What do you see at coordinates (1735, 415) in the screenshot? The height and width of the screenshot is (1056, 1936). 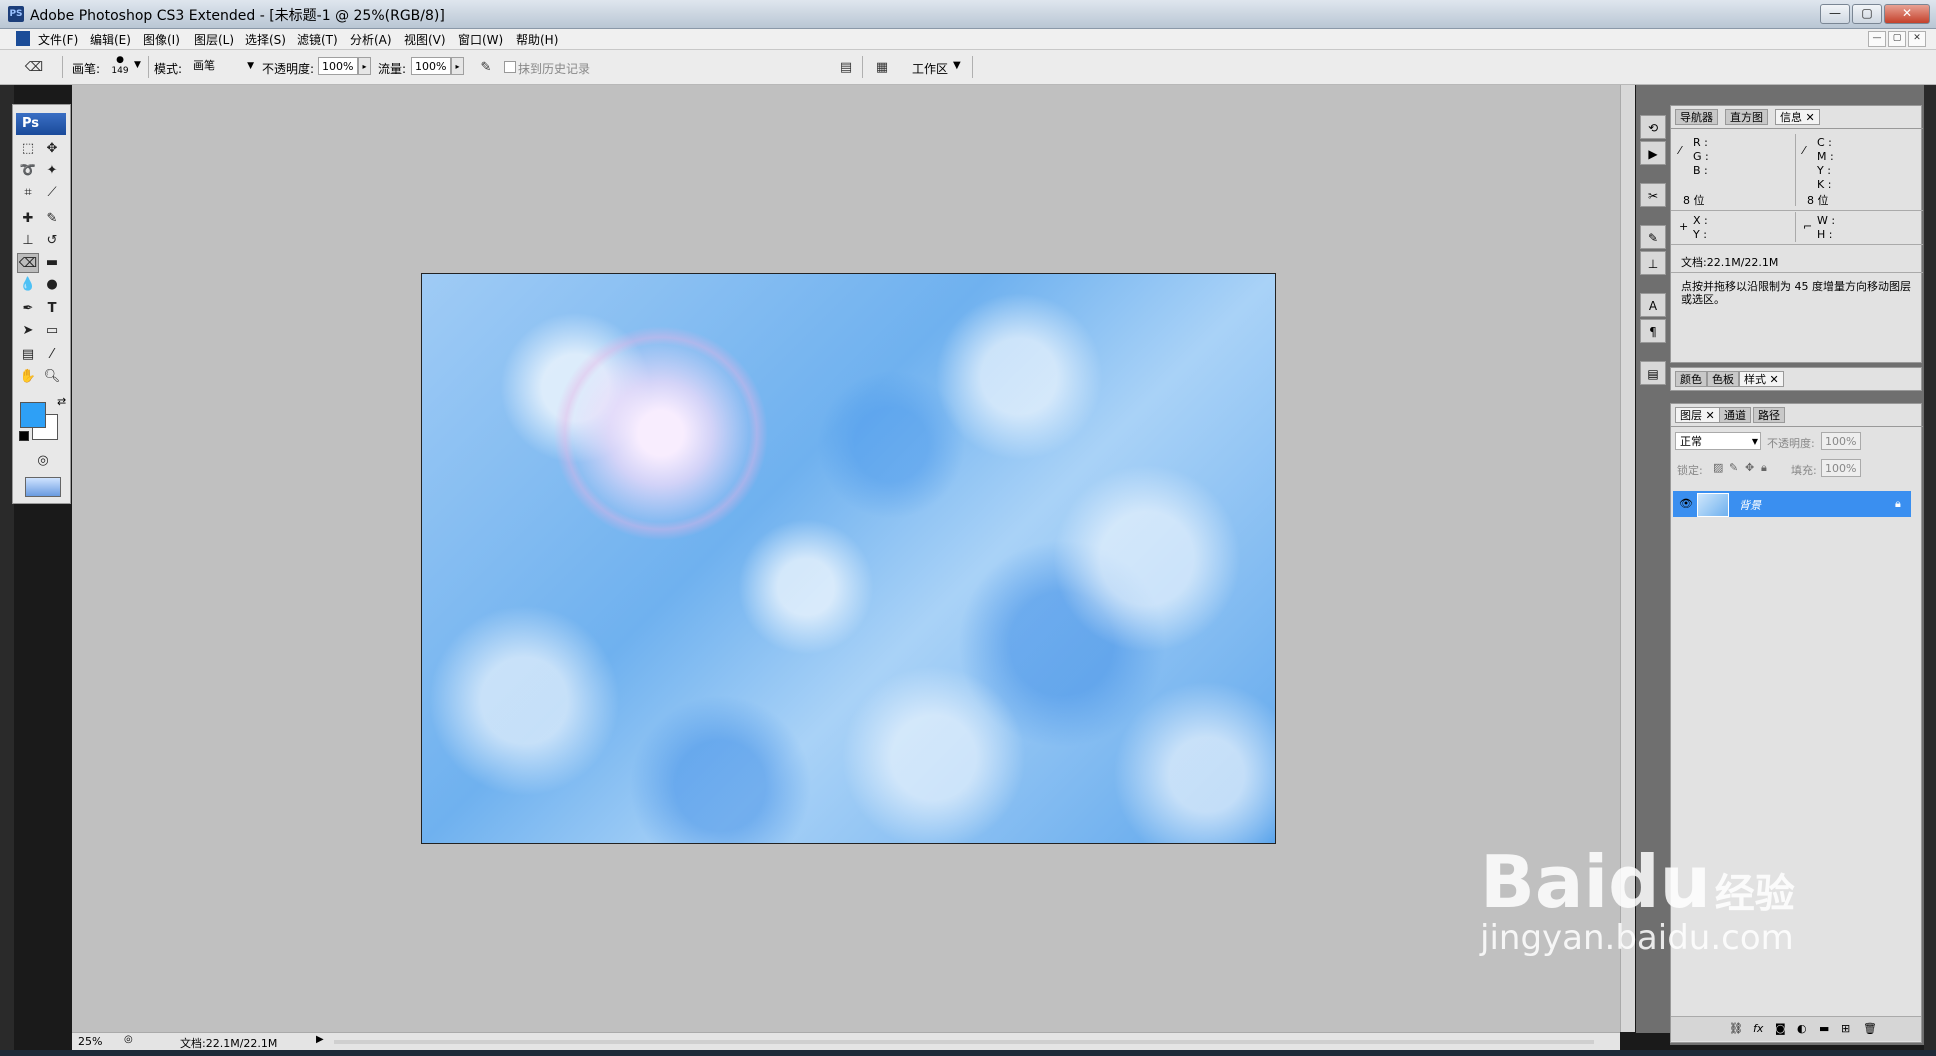 I see `tab-channels: 通道` at bounding box center [1735, 415].